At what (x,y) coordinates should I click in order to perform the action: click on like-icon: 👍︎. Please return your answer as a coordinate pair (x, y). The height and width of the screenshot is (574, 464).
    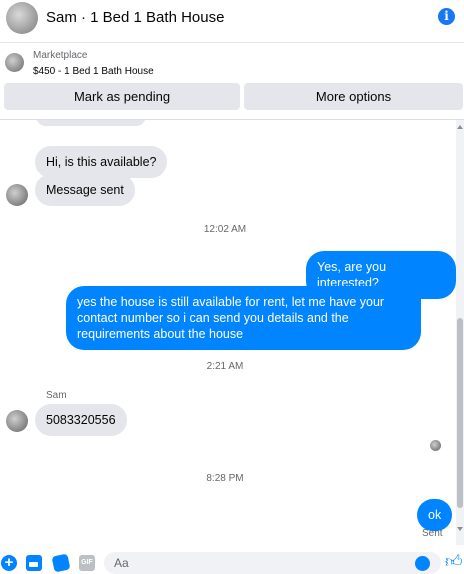
    Looking at the image, I should click on (454, 562).